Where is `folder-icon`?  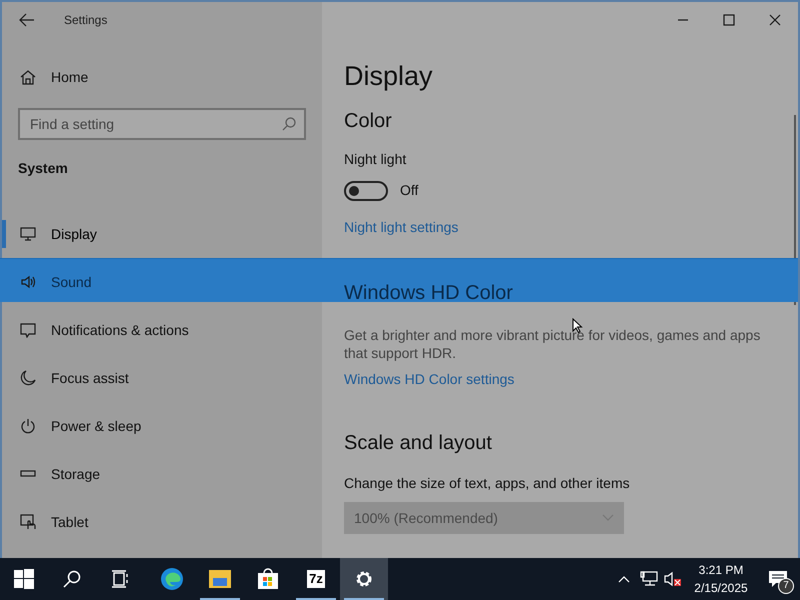
folder-icon is located at coordinates (220, 579).